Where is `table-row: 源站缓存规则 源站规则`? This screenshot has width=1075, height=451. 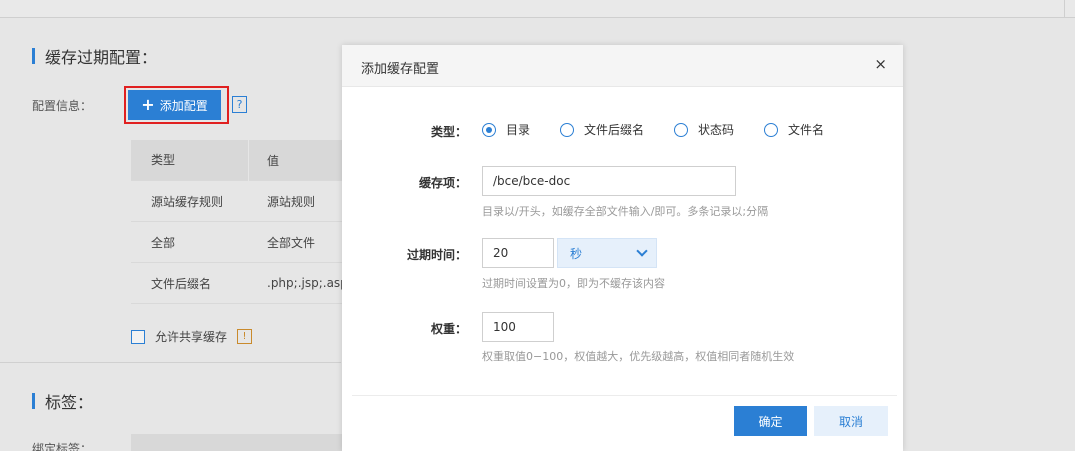 table-row: 源站缓存规则 源站规则 is located at coordinates (237, 201).